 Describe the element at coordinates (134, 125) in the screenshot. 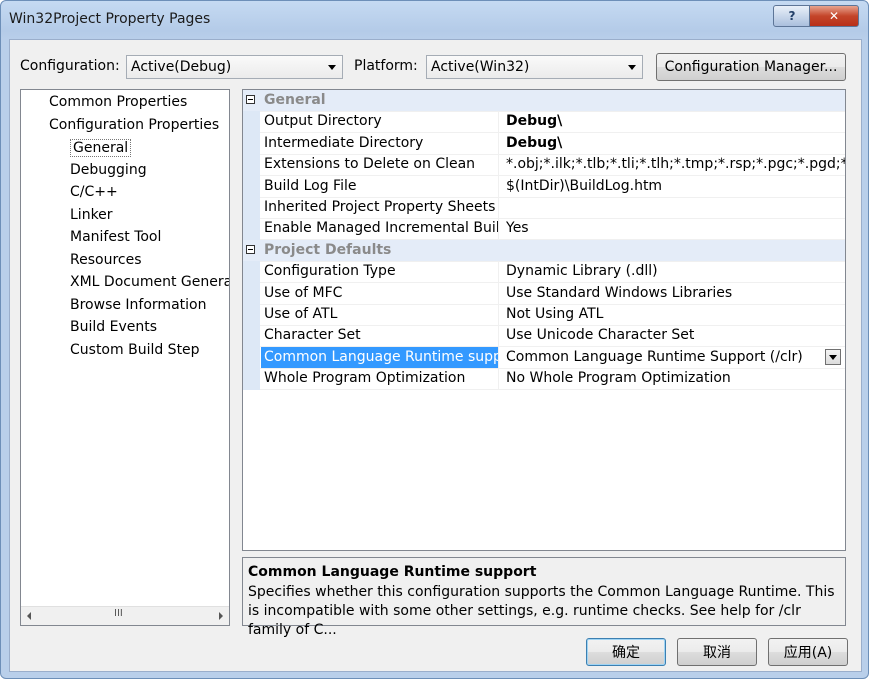

I see `tree-item: Configuration Properties` at that location.